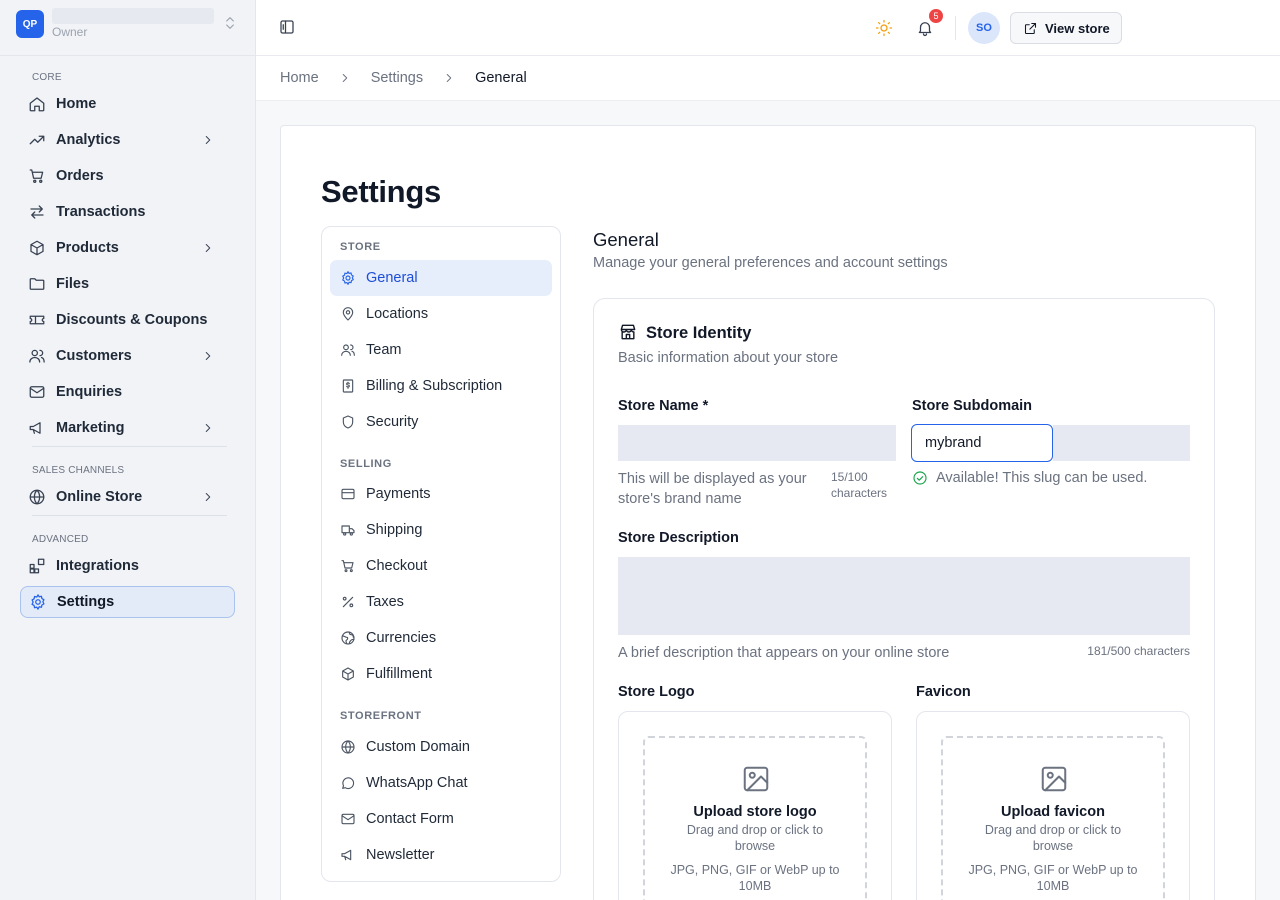 This screenshot has width=1280, height=900. What do you see at coordinates (1053, 838) in the screenshot?
I see `favicon-upload-sub: Drag and drop or click to browse` at bounding box center [1053, 838].